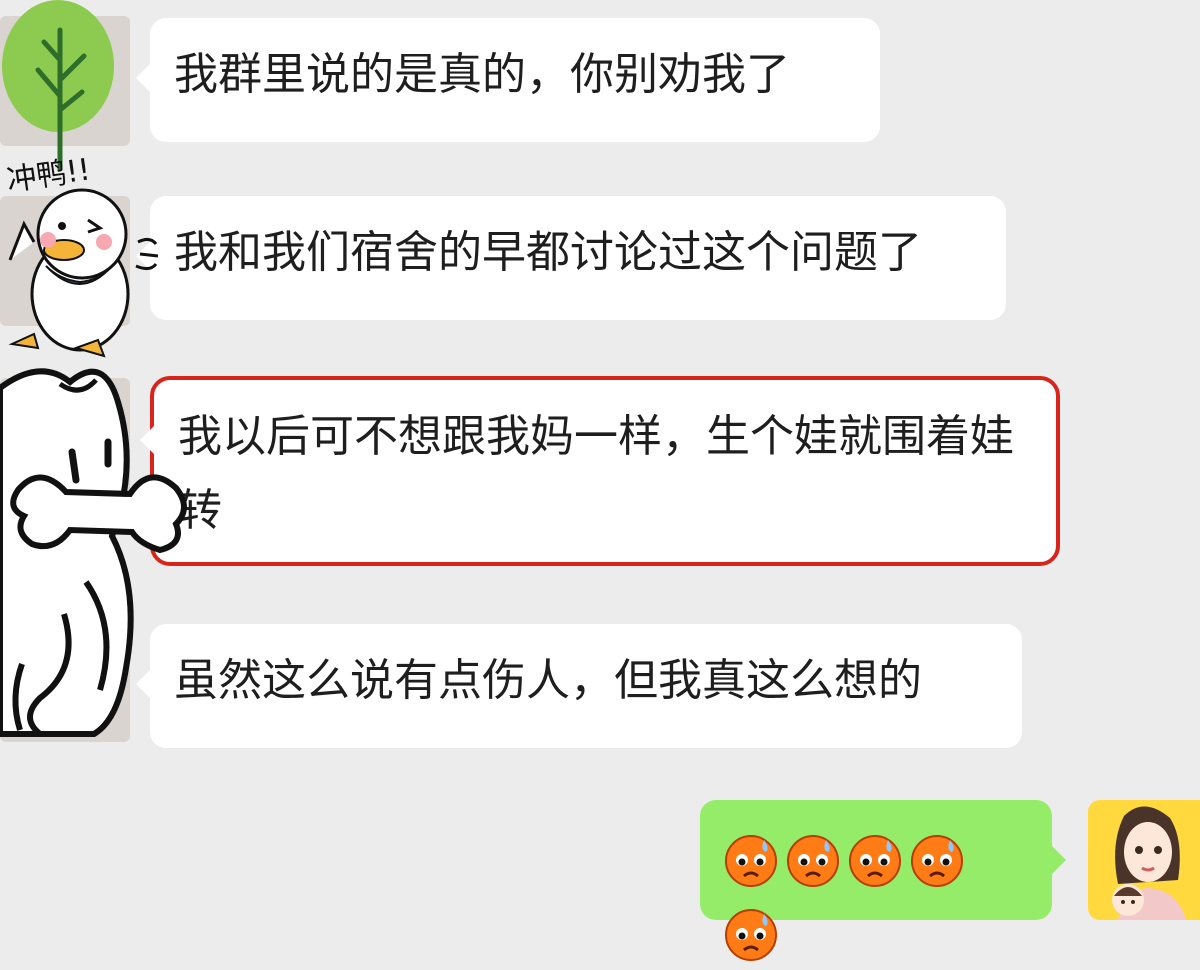  I want to click on duck-icon, so click(83, 273).